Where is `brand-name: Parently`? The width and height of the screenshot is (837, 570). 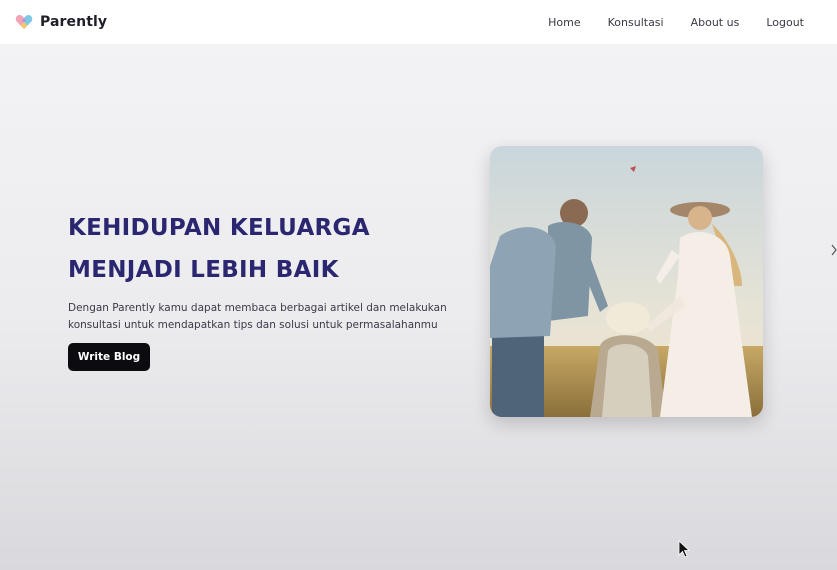 brand-name: Parently is located at coordinates (74, 22).